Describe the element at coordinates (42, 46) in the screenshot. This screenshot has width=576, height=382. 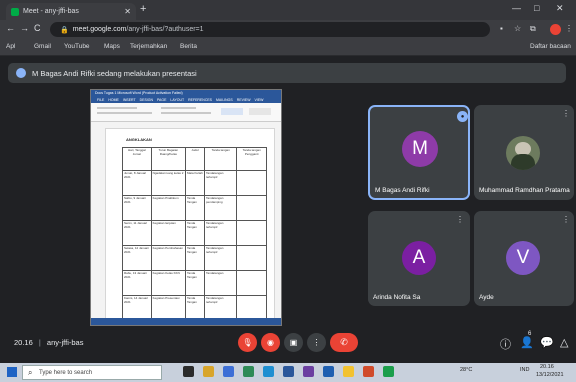
I see `bookmark-gmail: Gmail` at that location.